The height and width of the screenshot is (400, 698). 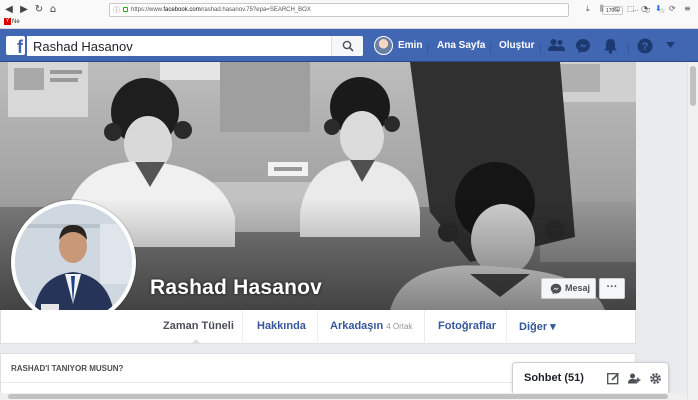 What do you see at coordinates (631, 9) in the screenshot?
I see `screenshot-icon: ⬚` at bounding box center [631, 9].